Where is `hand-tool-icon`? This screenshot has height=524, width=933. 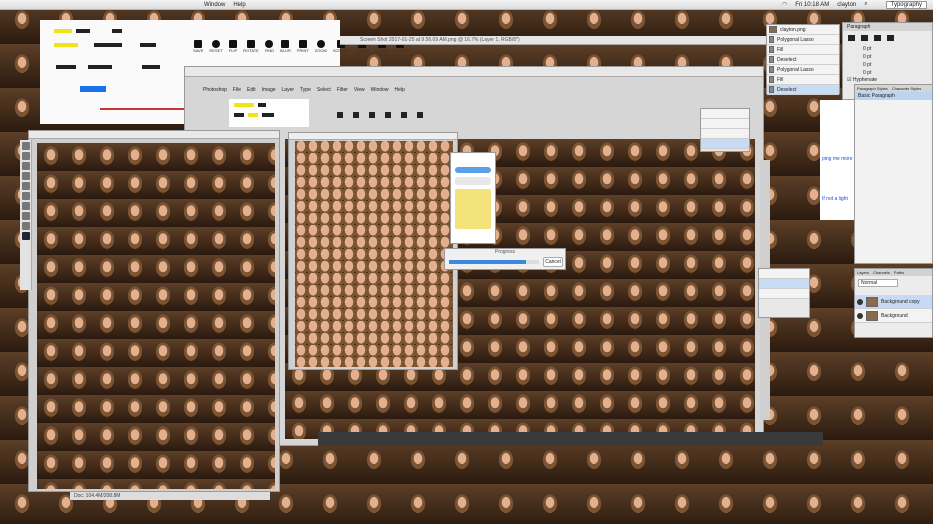
hand-tool-icon is located at coordinates (25, 216).